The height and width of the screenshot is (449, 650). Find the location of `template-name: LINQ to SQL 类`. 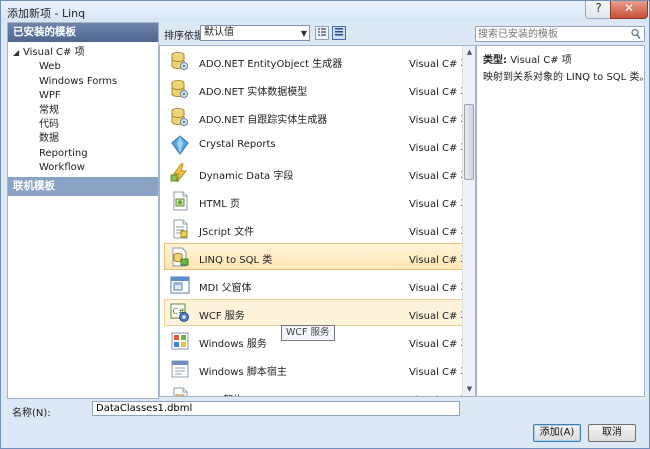

template-name: LINQ to SQL 类 is located at coordinates (236, 260).